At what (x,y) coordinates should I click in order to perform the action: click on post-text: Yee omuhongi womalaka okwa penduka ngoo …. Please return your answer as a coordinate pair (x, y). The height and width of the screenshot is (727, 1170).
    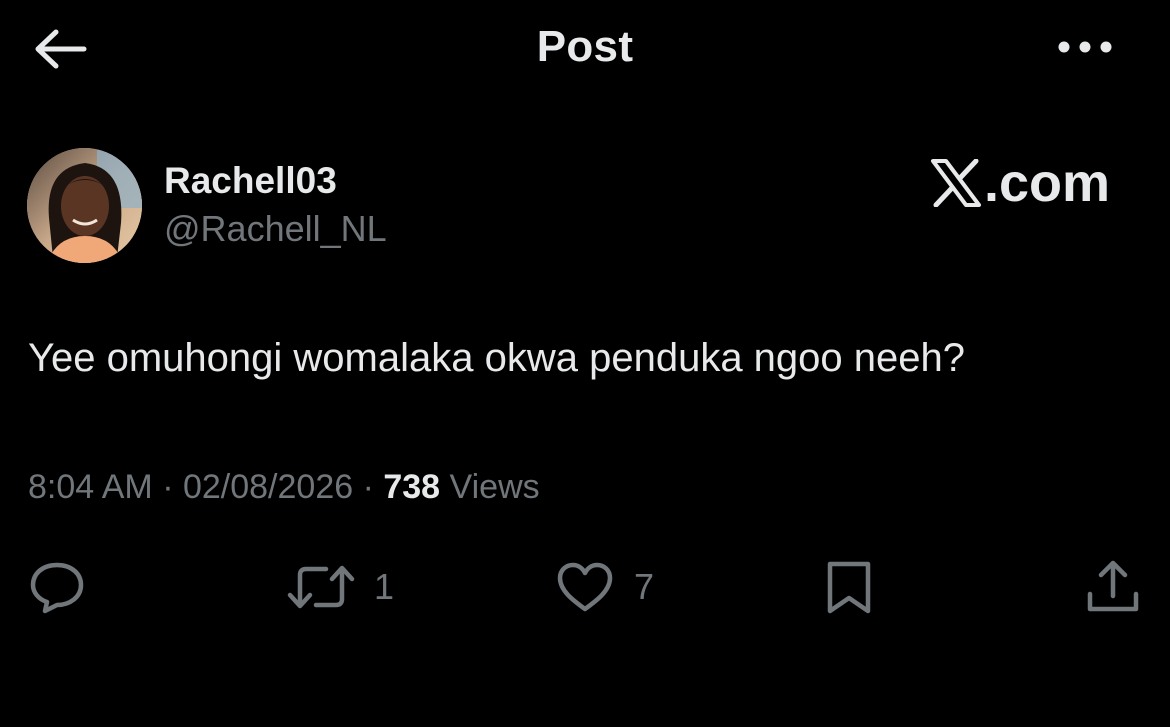
    Looking at the image, I should click on (497, 358).